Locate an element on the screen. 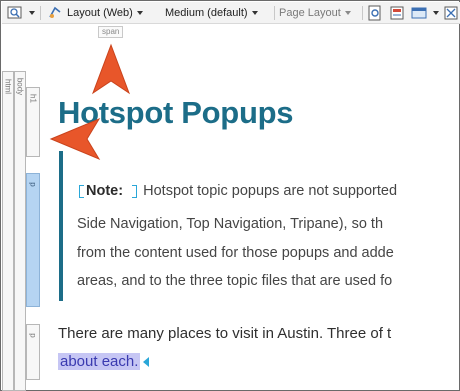 This screenshot has width=460, height=391. callout-arrow-up-icon is located at coordinates (111, 69).